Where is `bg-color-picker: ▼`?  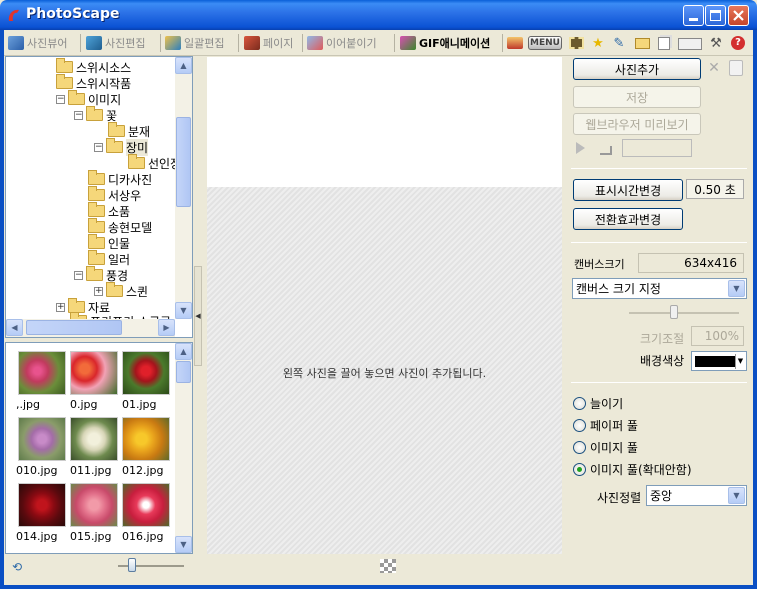
bg-color-picker: ▼ is located at coordinates (719, 361).